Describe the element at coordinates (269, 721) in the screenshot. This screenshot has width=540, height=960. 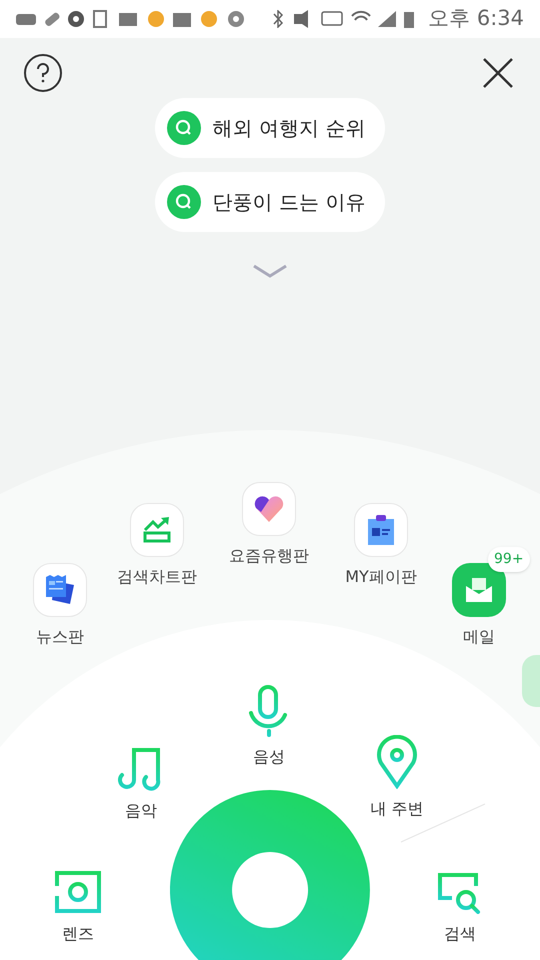
I see `action-button: 음성` at that location.